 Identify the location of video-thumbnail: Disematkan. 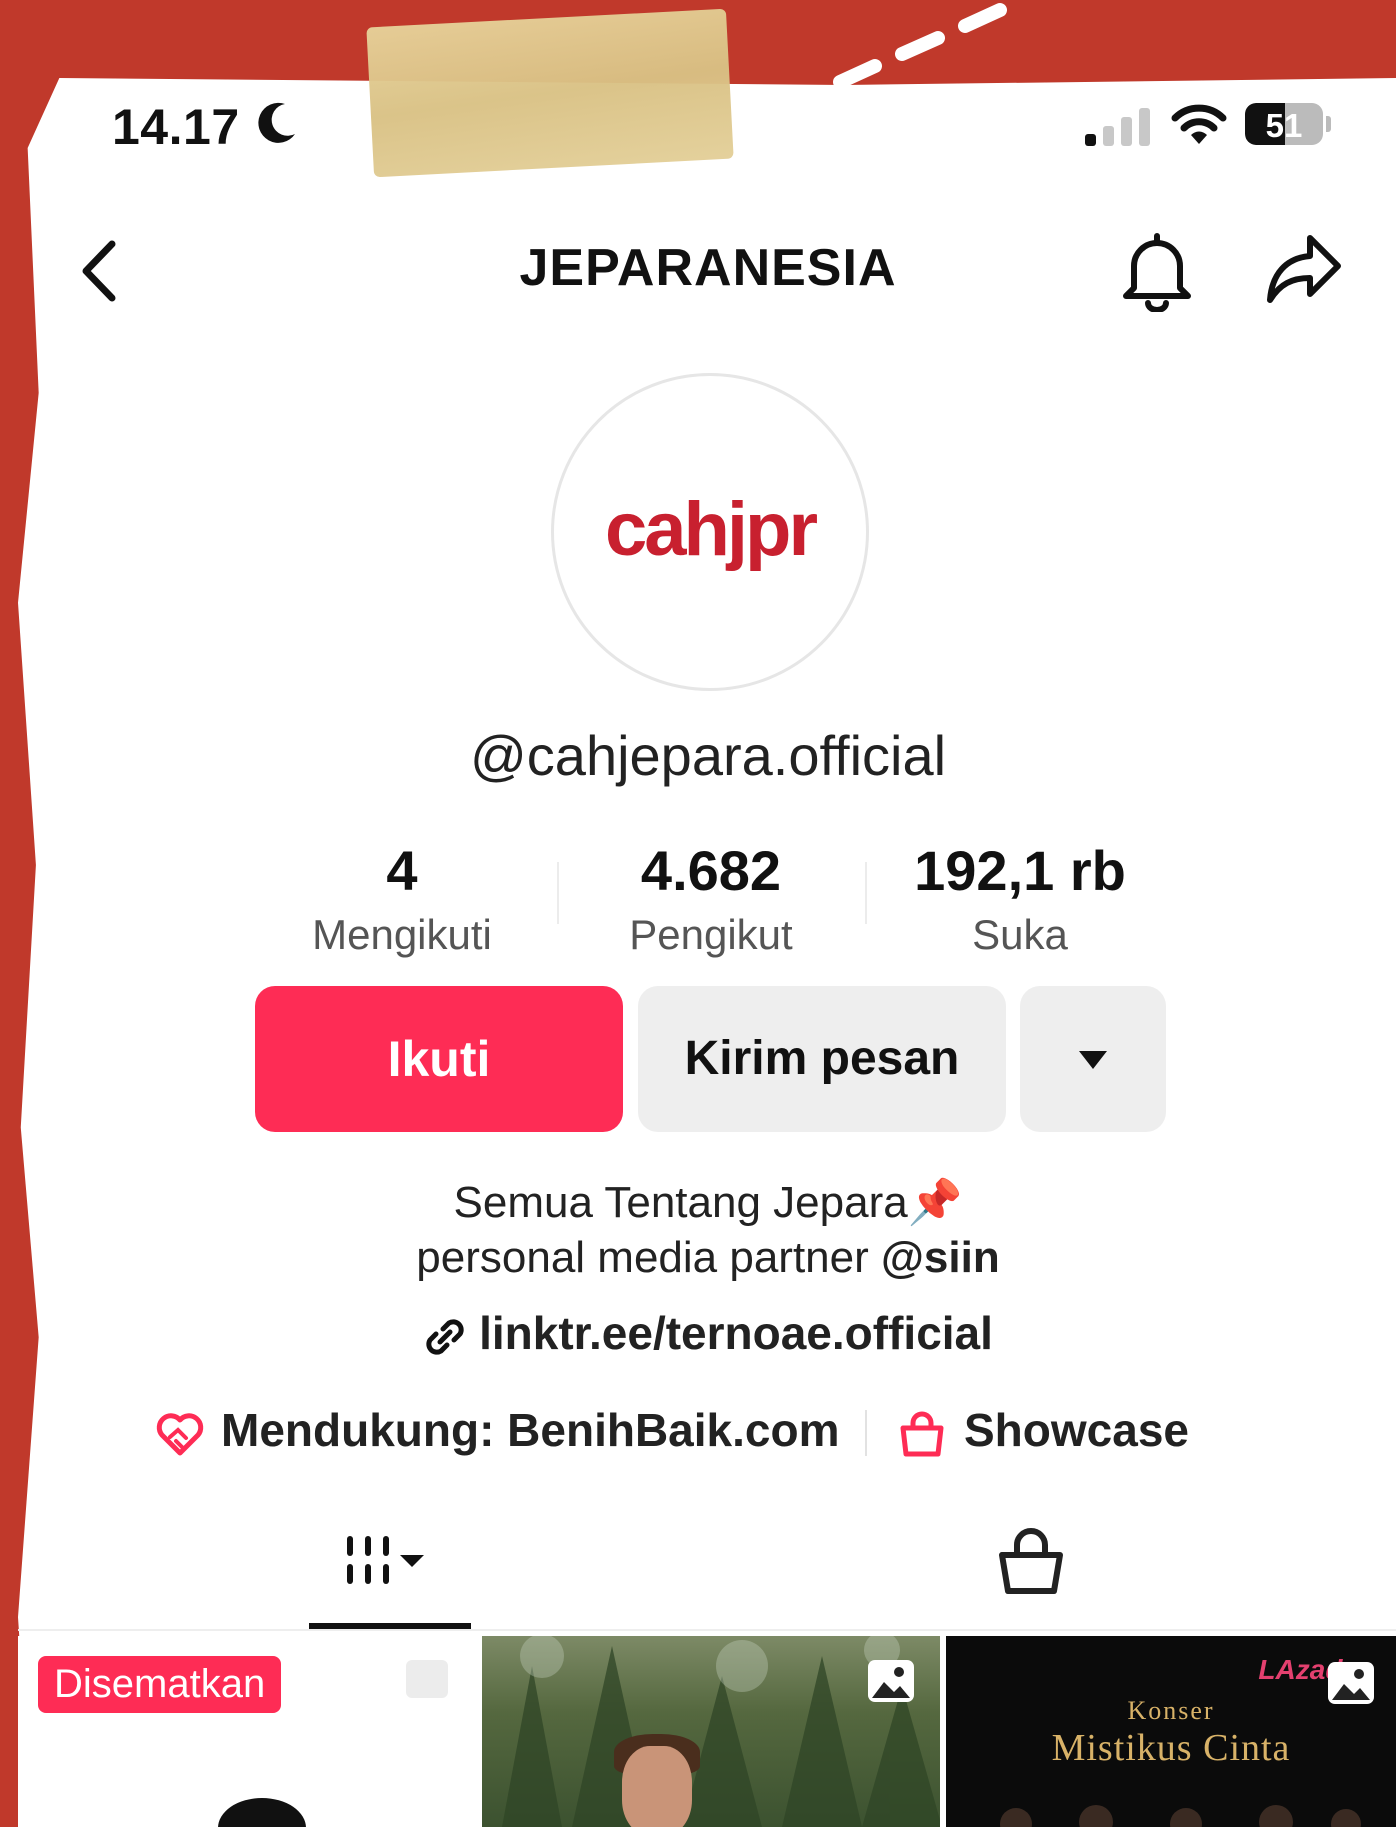
(247, 1731).